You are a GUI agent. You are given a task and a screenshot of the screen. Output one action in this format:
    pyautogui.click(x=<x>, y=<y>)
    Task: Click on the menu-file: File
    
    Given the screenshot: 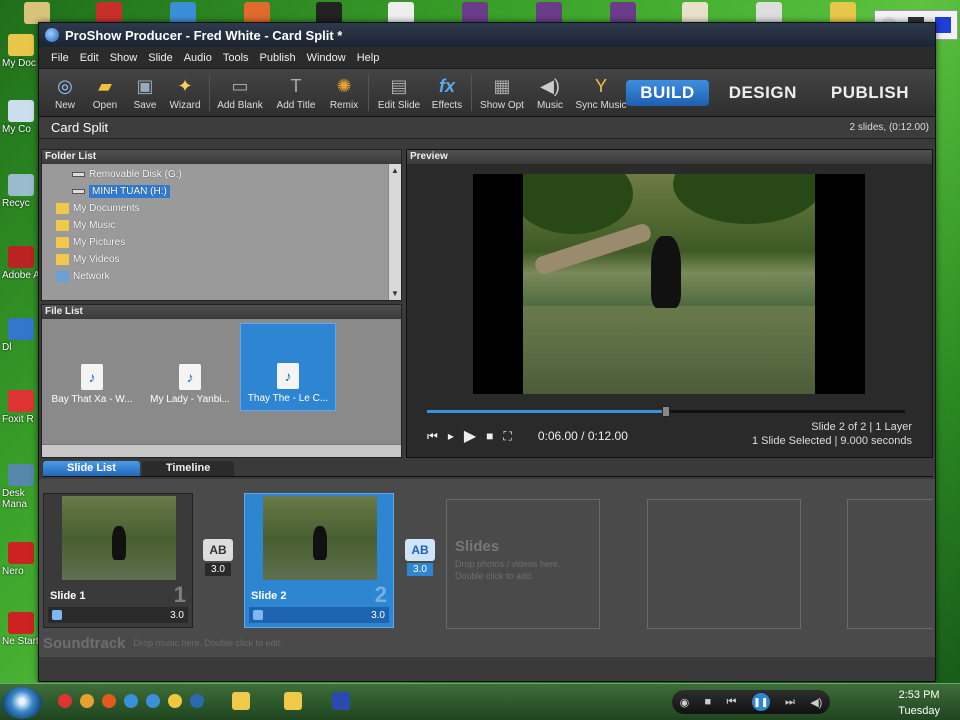 What is the action you would take?
    pyautogui.click(x=60, y=58)
    